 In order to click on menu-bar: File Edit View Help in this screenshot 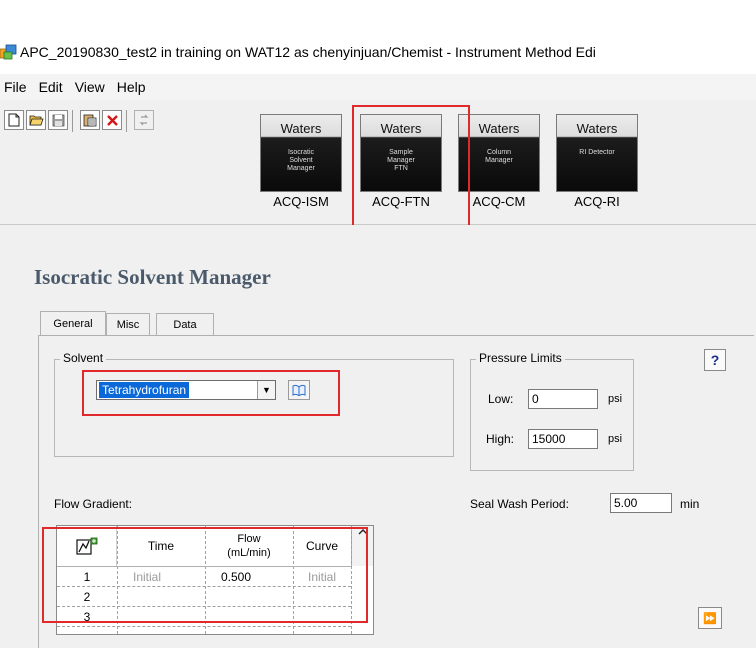, I will do `click(378, 87)`.